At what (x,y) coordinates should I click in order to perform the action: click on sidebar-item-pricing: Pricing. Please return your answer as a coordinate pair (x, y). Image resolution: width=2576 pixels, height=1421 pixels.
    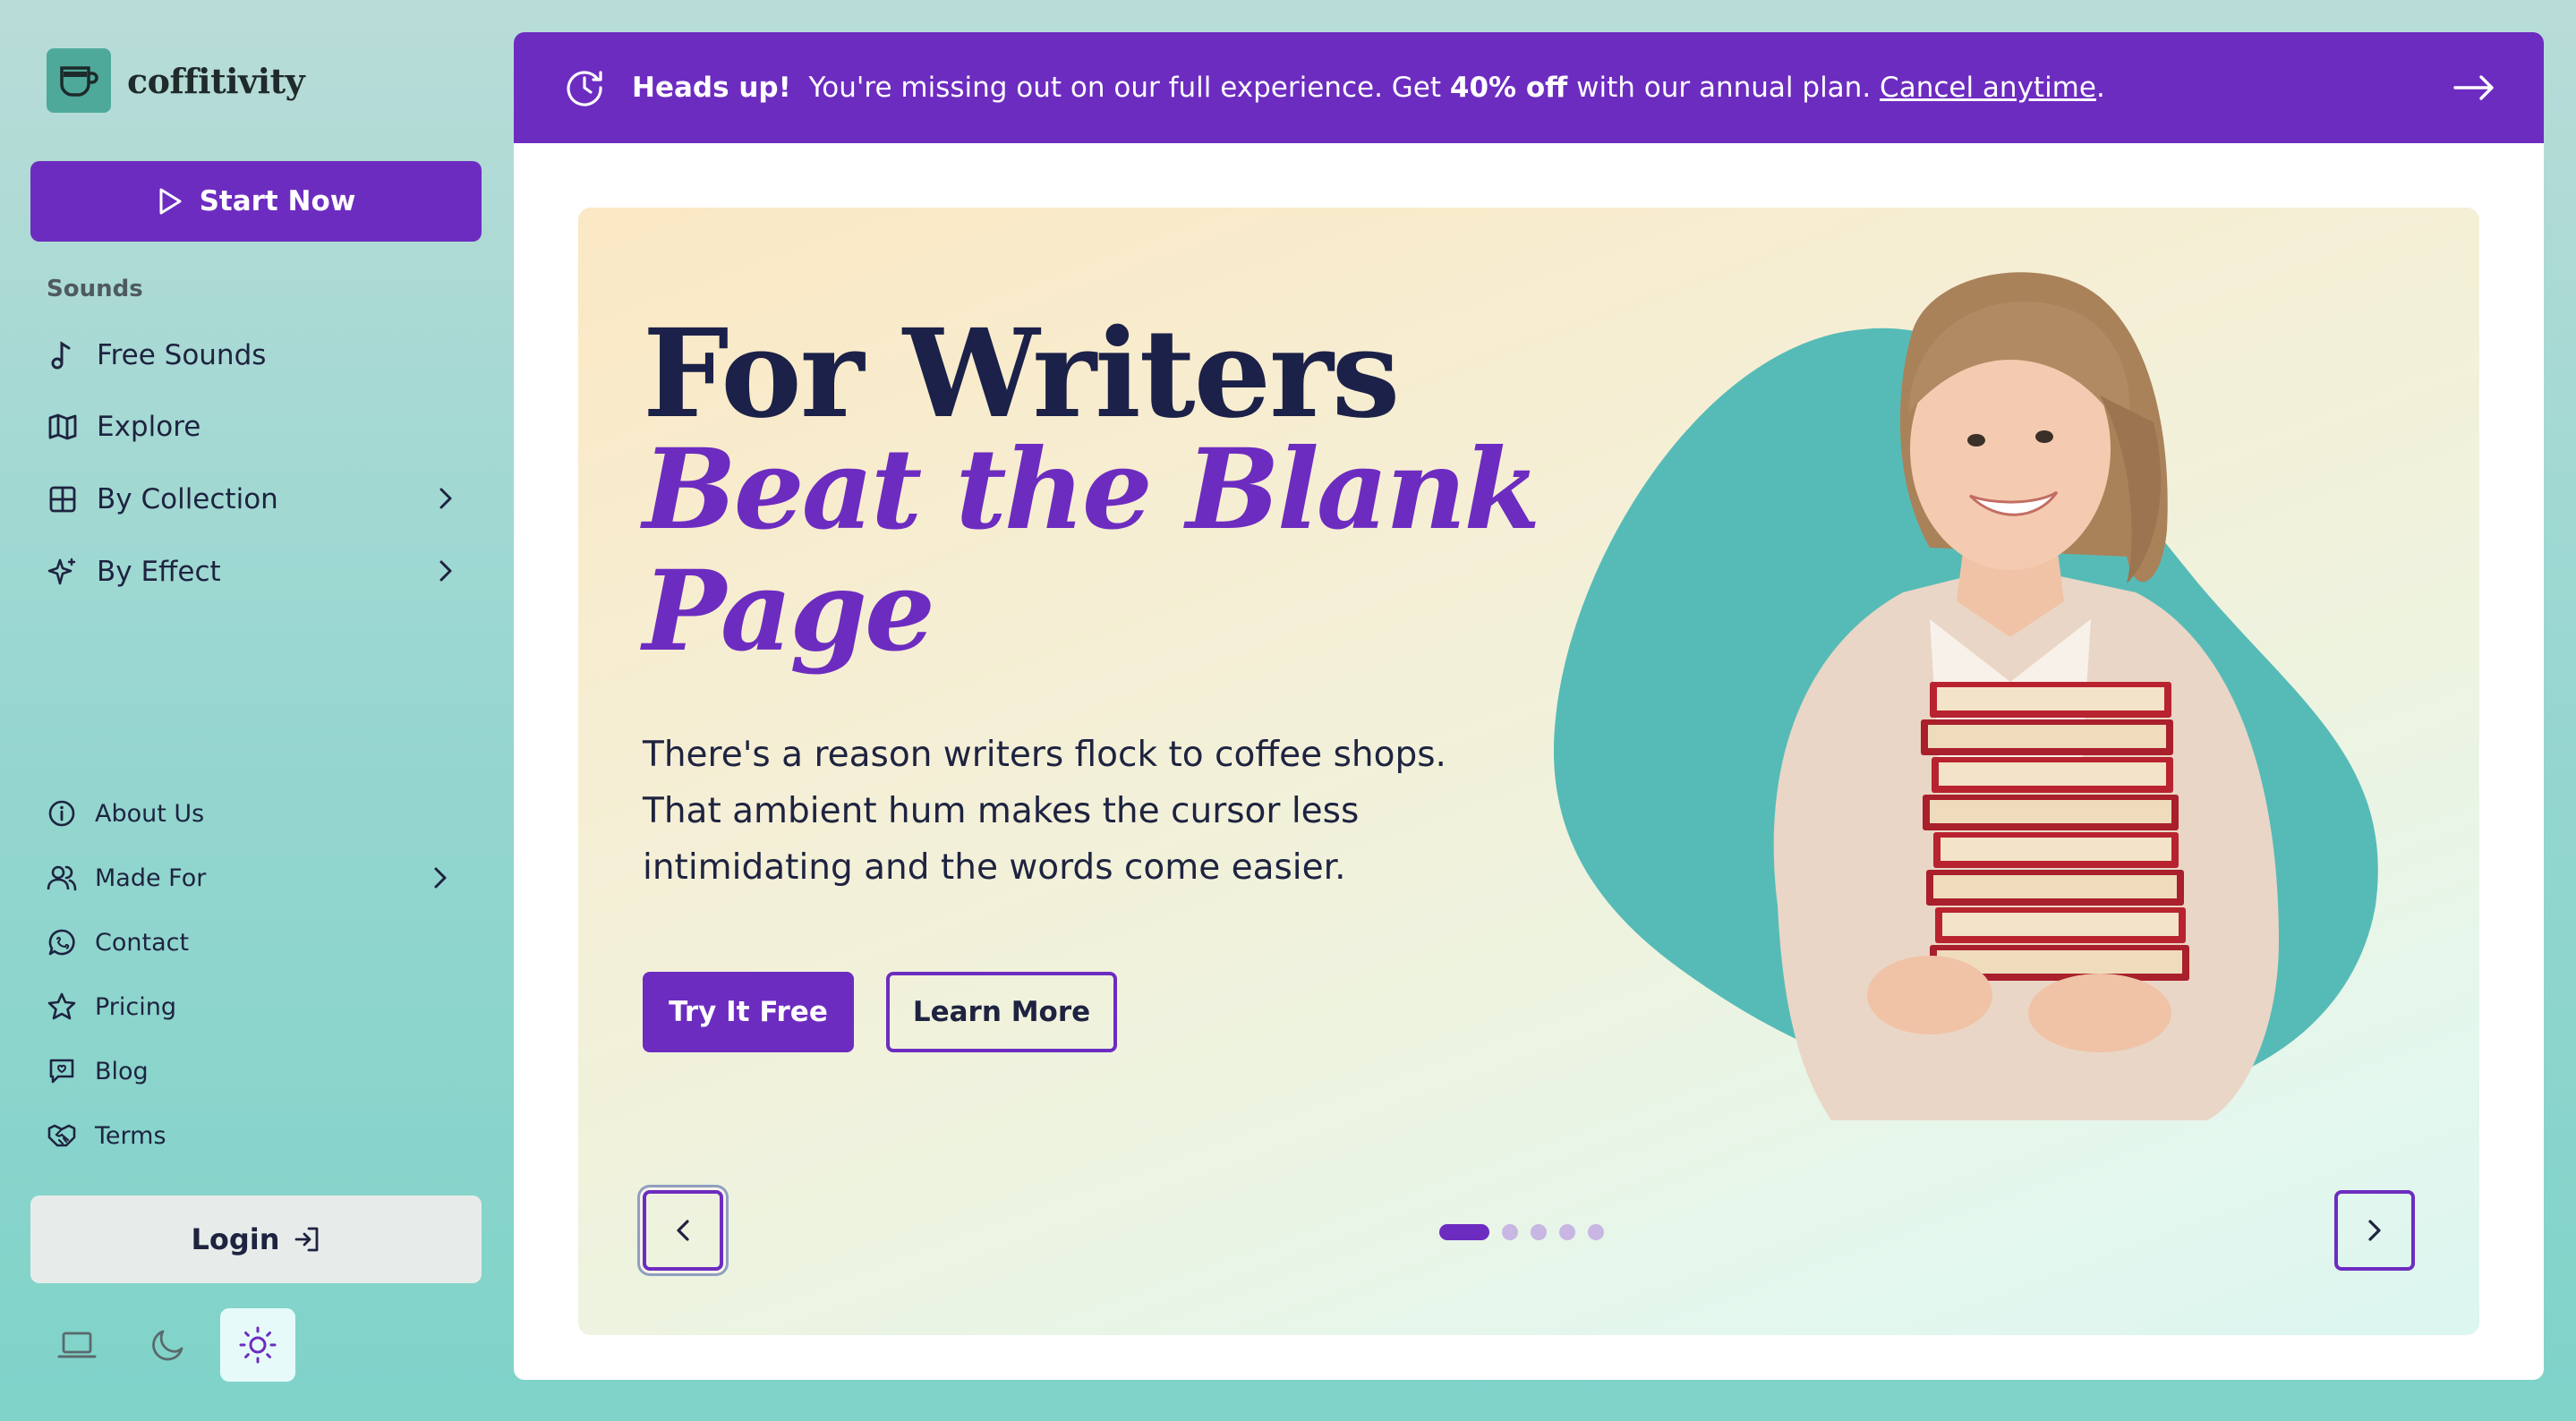
    Looking at the image, I should click on (257, 1006).